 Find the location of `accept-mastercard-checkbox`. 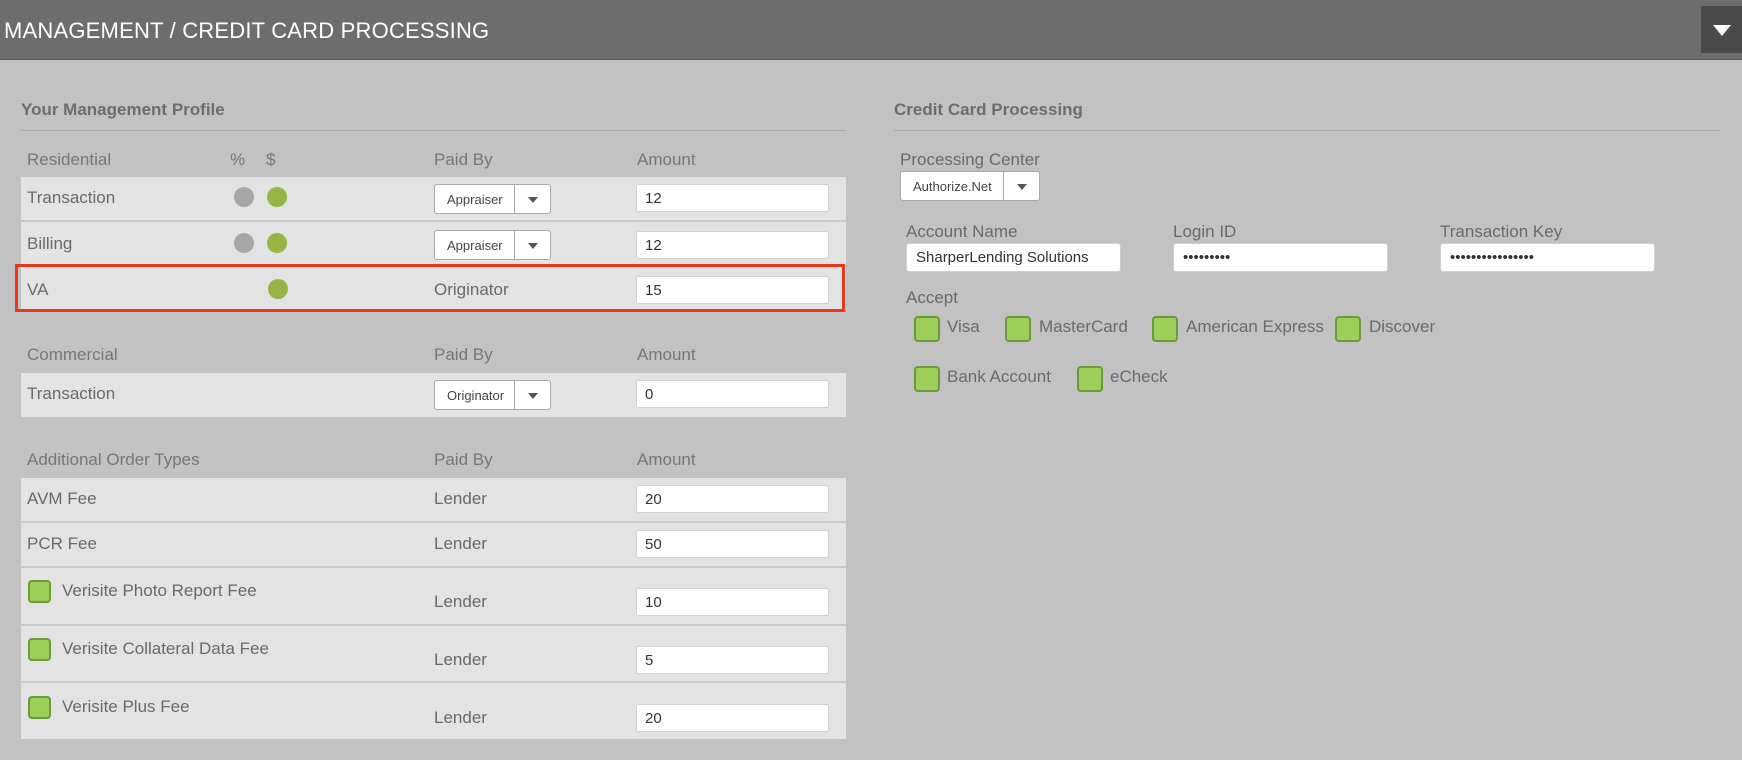

accept-mastercard-checkbox is located at coordinates (1018, 329).